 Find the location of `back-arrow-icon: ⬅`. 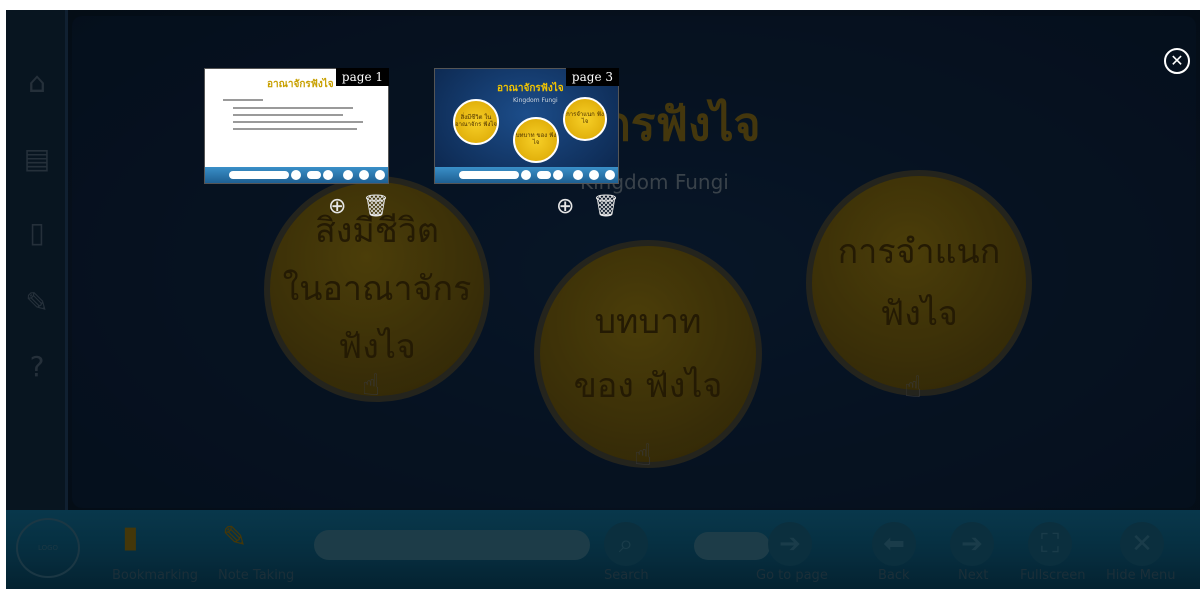

back-arrow-icon: ⬅ is located at coordinates (894, 544).